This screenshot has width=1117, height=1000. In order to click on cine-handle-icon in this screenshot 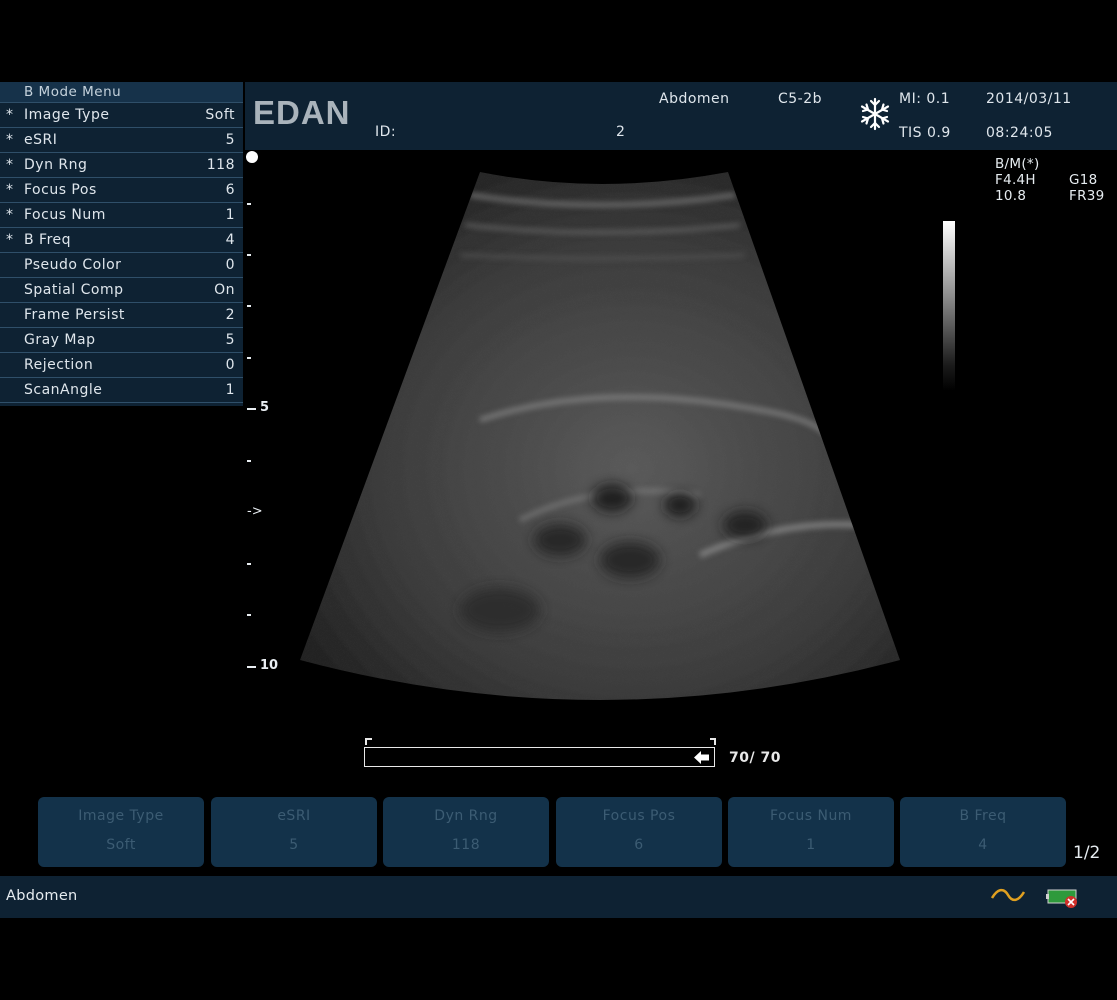, I will do `click(703, 757)`.